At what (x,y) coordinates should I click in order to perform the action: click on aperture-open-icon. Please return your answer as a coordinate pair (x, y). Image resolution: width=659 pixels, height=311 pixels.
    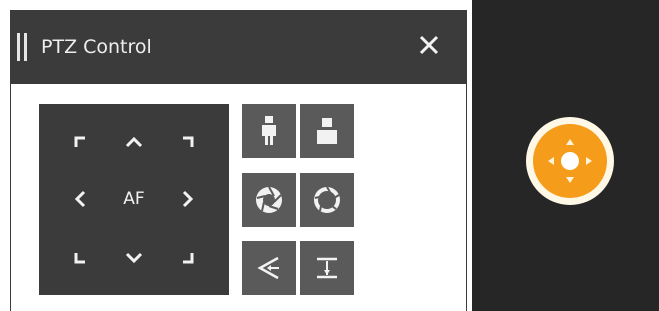
    Looking at the image, I should click on (269, 199).